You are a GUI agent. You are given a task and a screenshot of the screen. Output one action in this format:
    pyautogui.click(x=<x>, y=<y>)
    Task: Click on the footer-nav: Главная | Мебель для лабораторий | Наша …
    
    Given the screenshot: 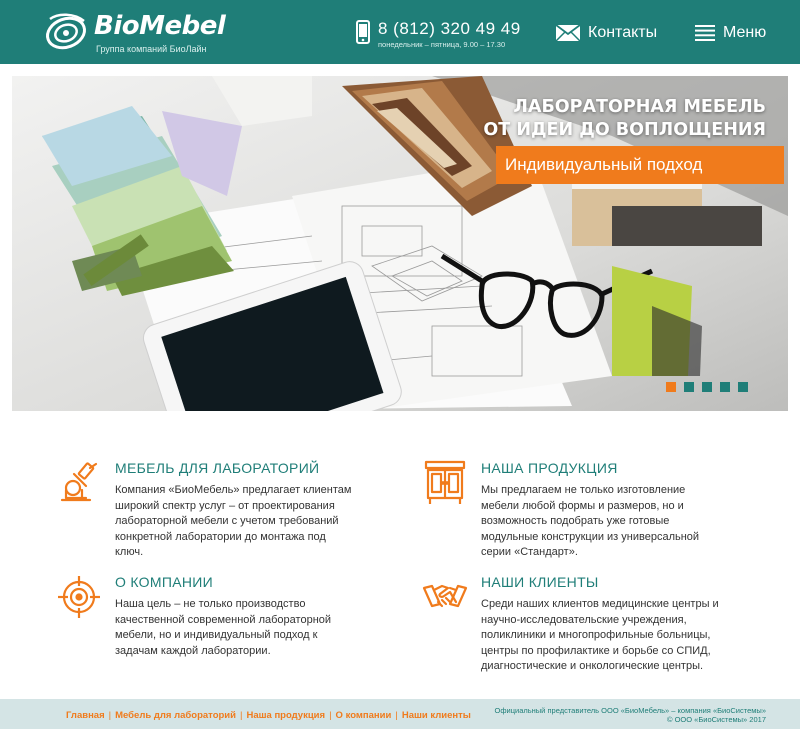 What is the action you would take?
    pyautogui.click(x=268, y=715)
    